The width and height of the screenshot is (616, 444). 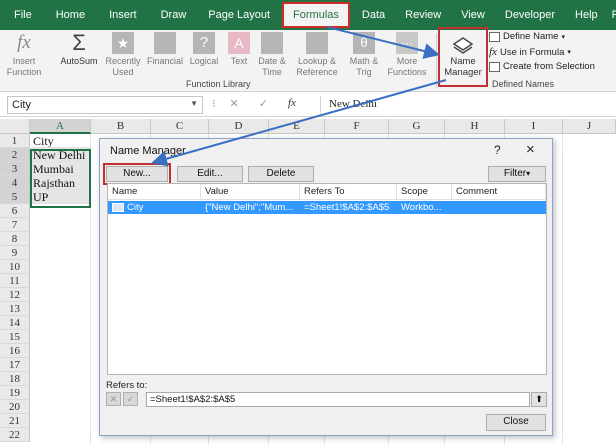 I want to click on list-header-scope: Scope, so click(x=424, y=192).